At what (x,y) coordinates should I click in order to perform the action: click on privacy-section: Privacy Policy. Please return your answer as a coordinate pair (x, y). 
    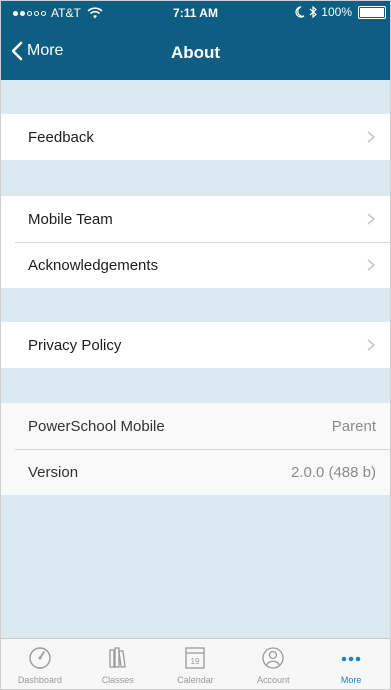
    Looking at the image, I should click on (195, 345).